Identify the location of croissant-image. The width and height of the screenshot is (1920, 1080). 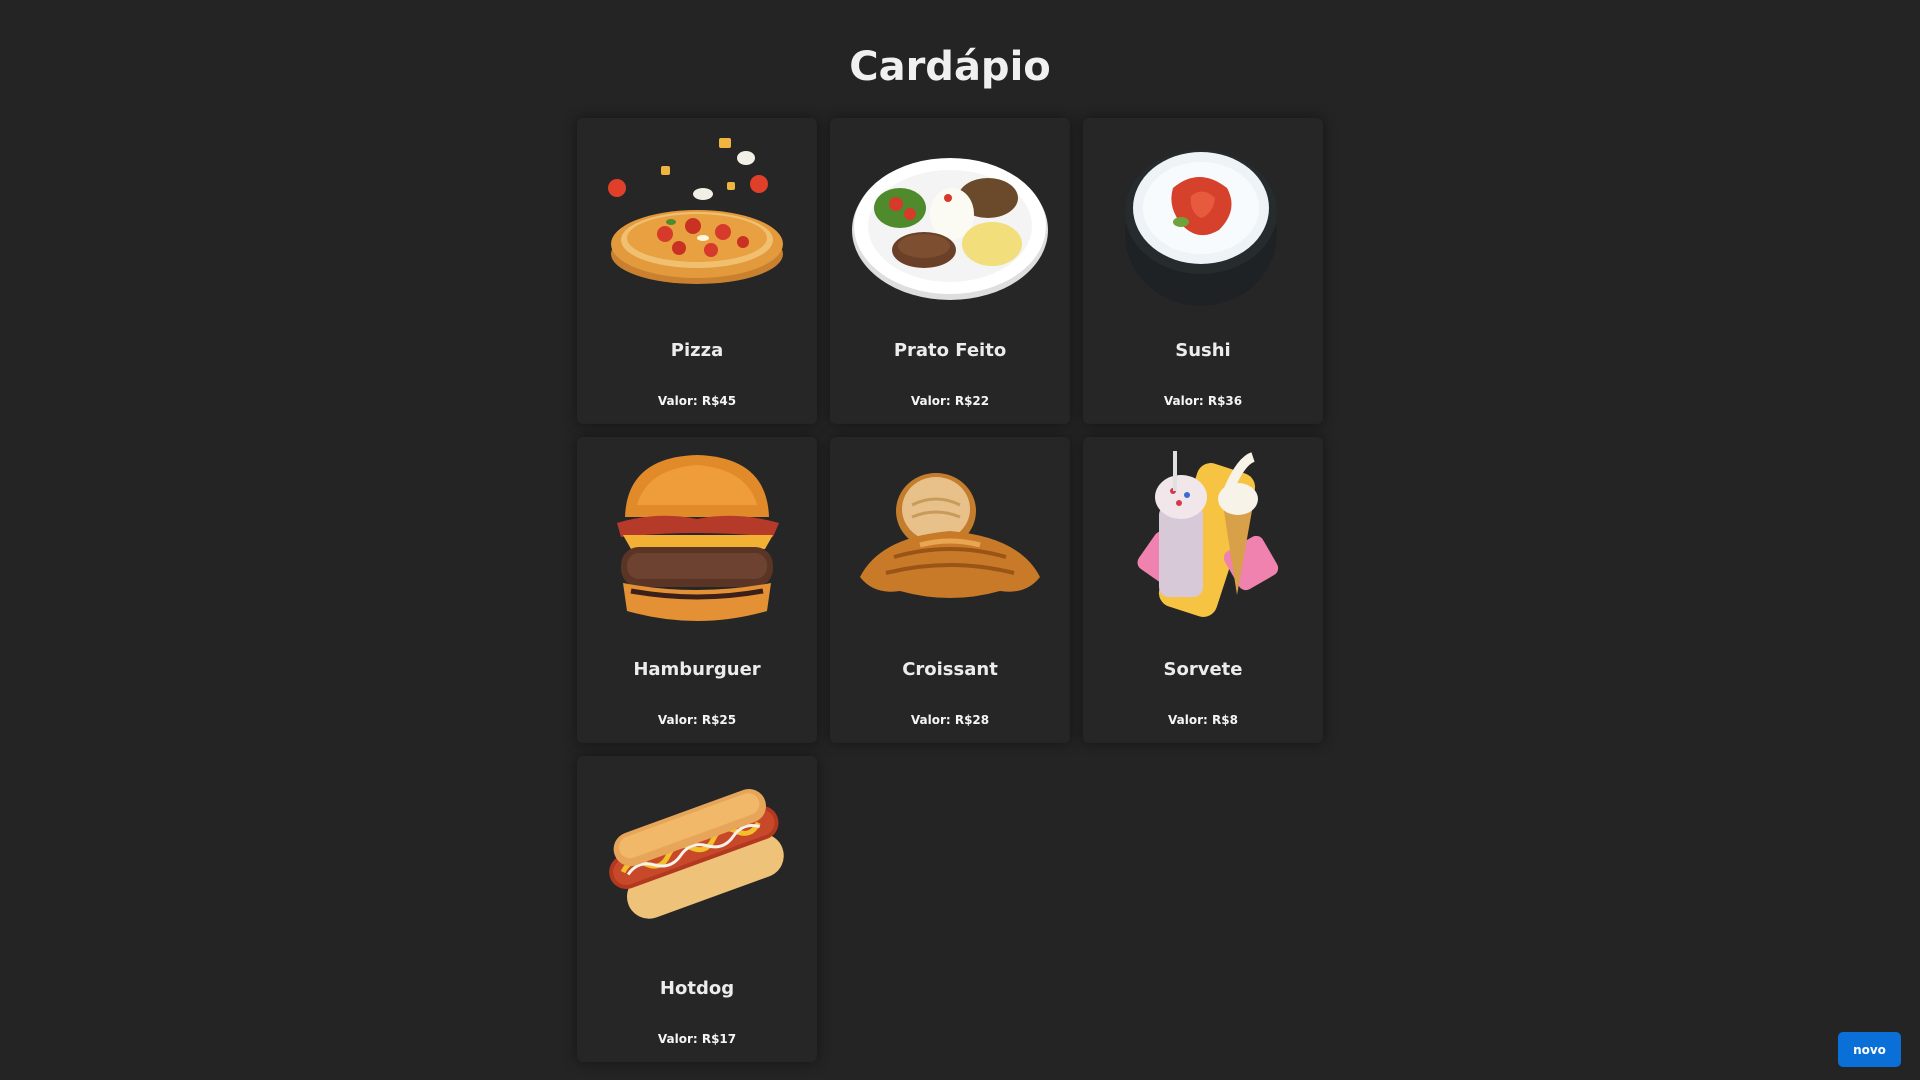
(950, 535).